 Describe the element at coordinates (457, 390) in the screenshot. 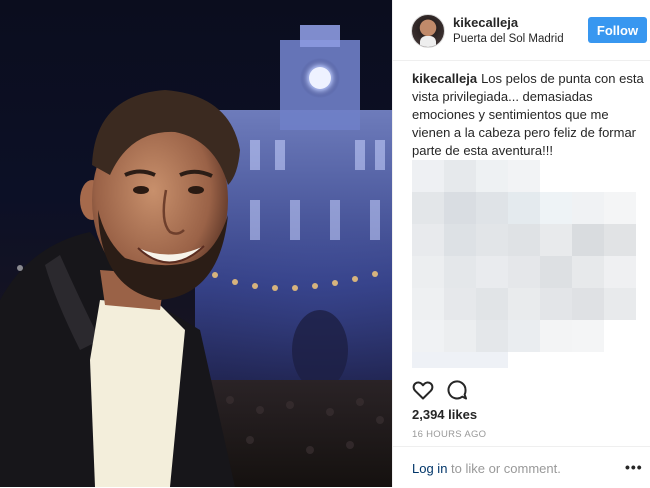

I see `comment-icon` at that location.